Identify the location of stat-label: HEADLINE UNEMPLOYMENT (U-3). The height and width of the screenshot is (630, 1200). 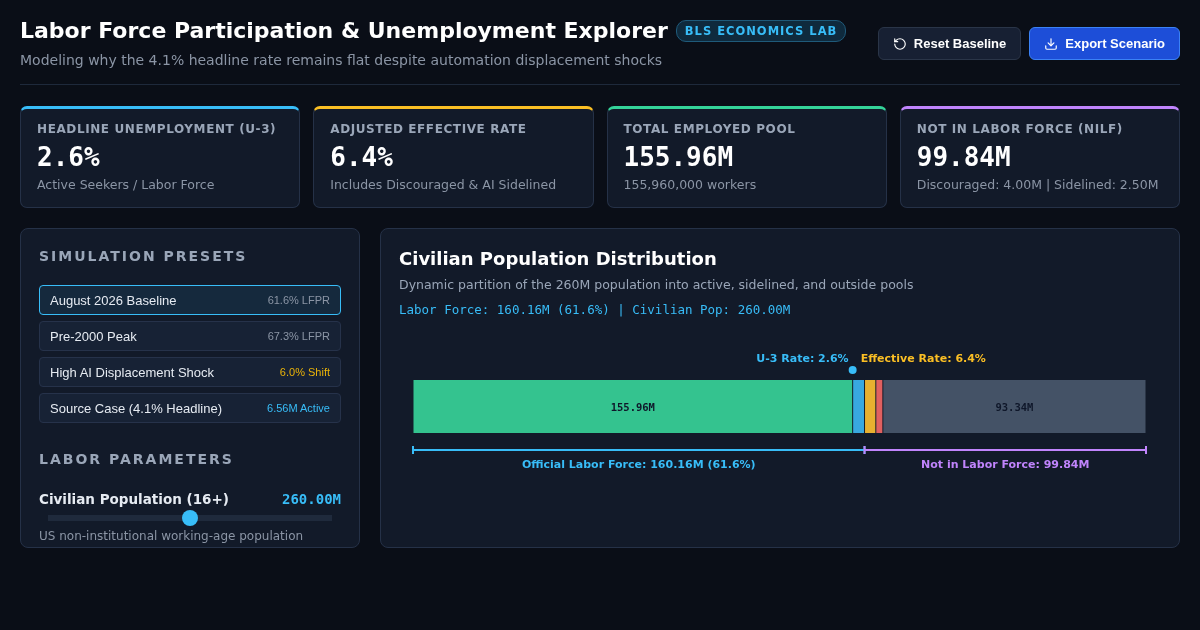
(157, 129).